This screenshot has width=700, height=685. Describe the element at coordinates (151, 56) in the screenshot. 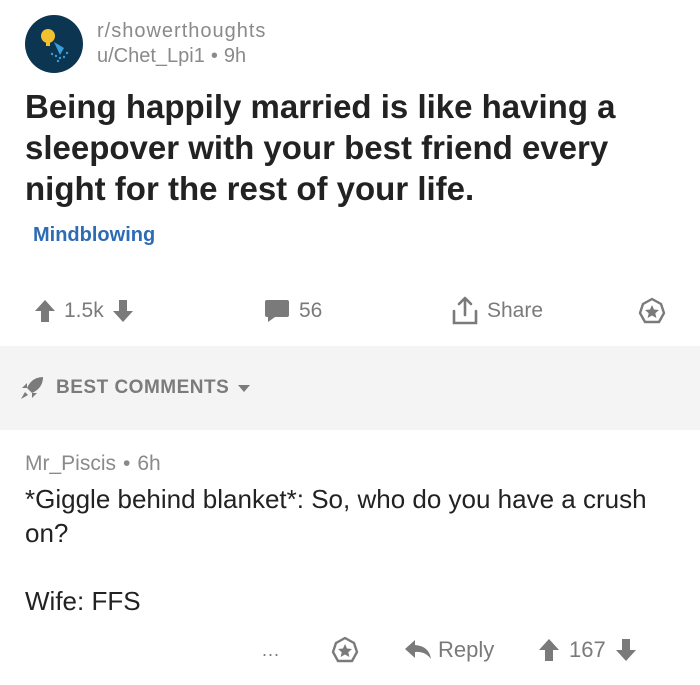

I see `post-author: u/Chet_Lpi1` at that location.